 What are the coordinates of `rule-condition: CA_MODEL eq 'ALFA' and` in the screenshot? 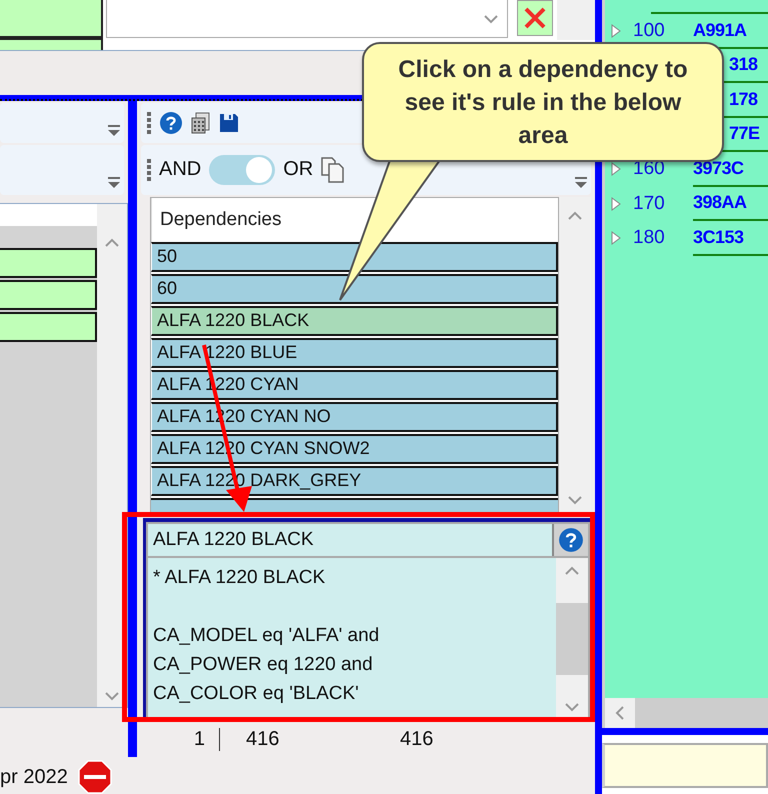 It's located at (266, 636).